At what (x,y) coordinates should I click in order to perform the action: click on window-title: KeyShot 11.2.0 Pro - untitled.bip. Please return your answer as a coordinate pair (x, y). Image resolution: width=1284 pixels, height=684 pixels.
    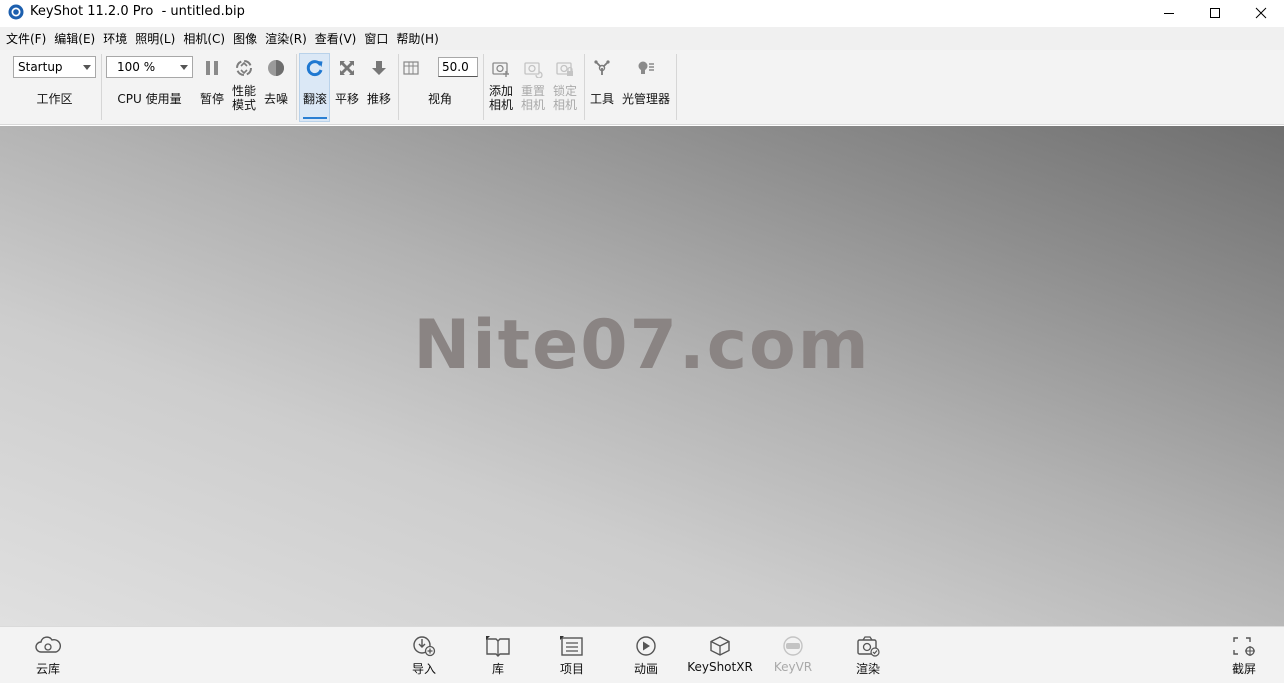
    Looking at the image, I should click on (137, 11).